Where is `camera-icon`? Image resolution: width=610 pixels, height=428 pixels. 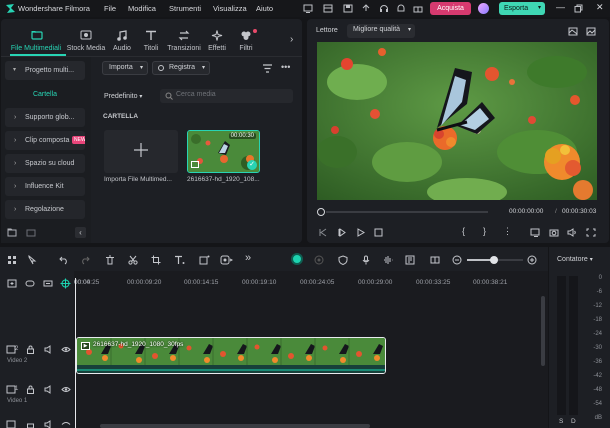
camera-icon is located at coordinates (554, 232).